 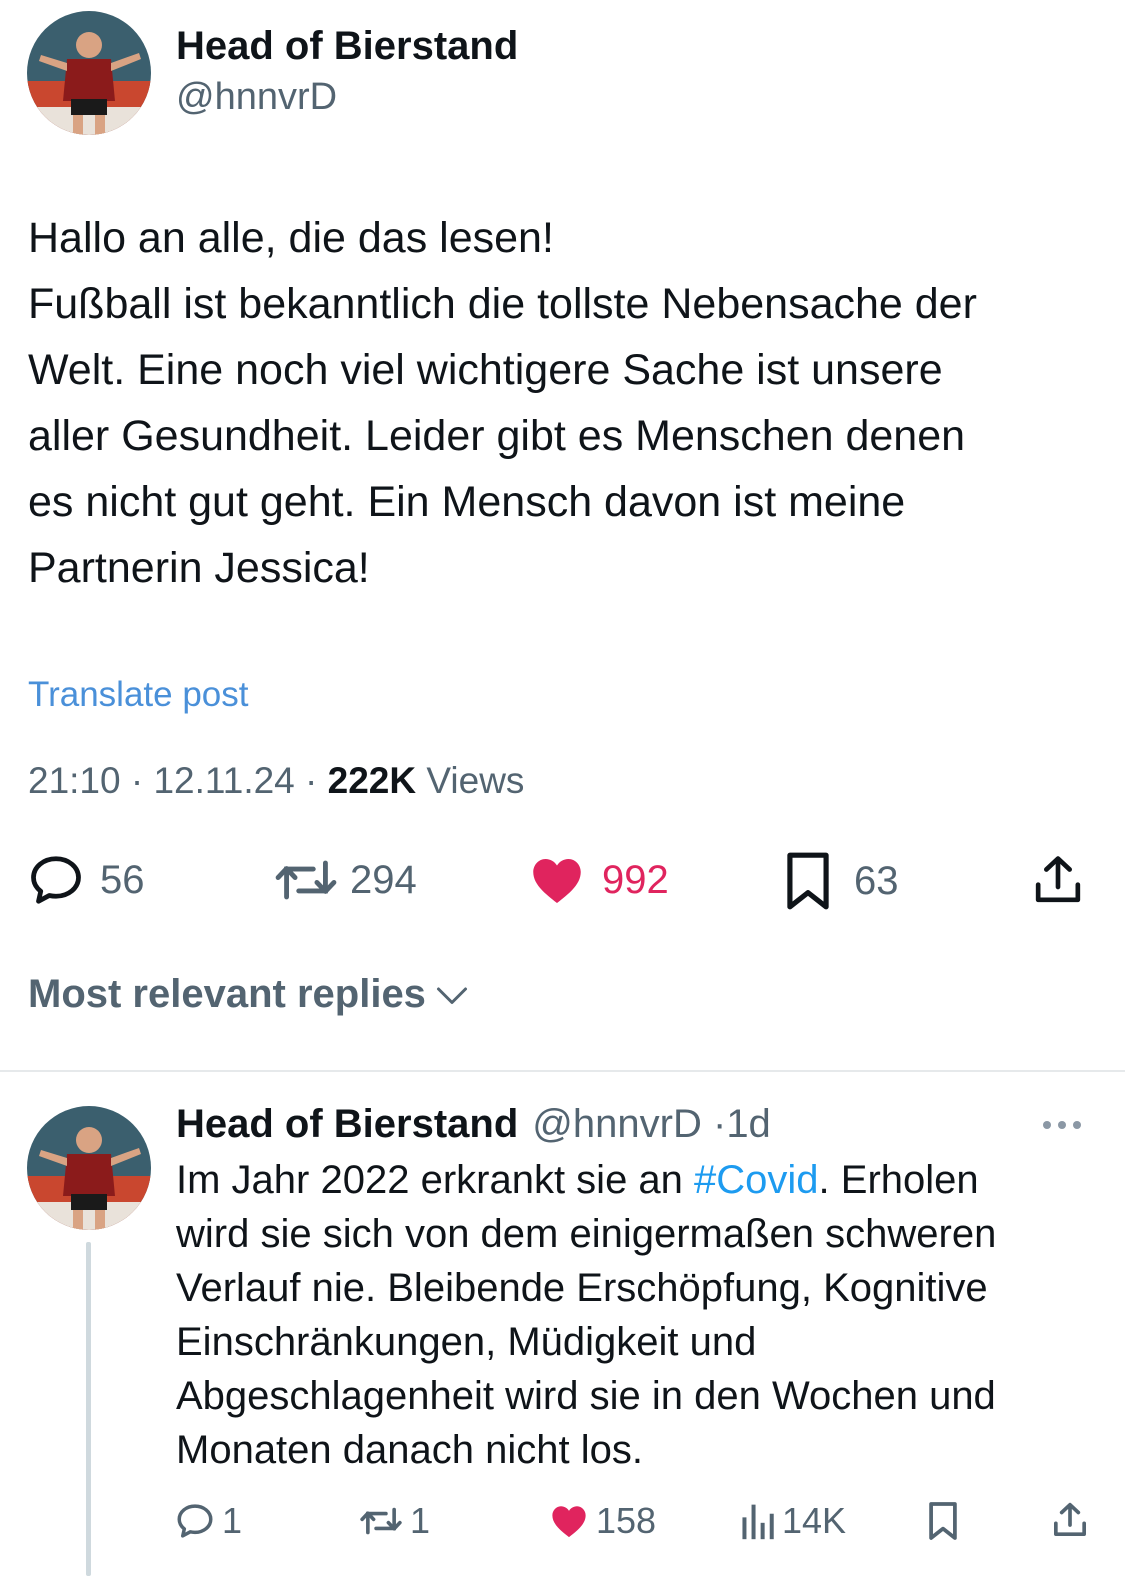 I want to click on like-button: 992, so click(x=597, y=880).